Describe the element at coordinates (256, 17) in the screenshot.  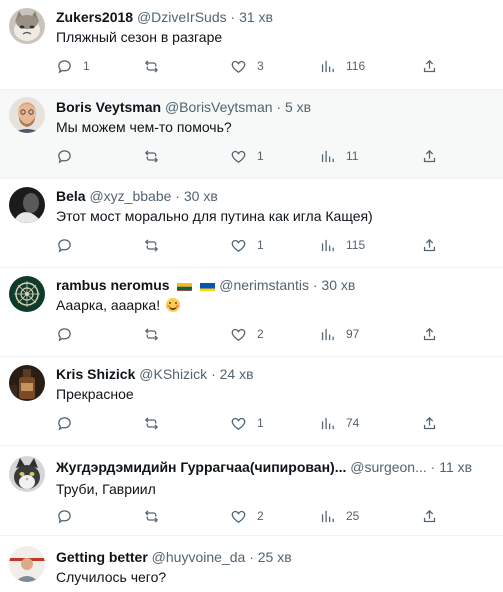
I see `timestamp: 31 хв` at that location.